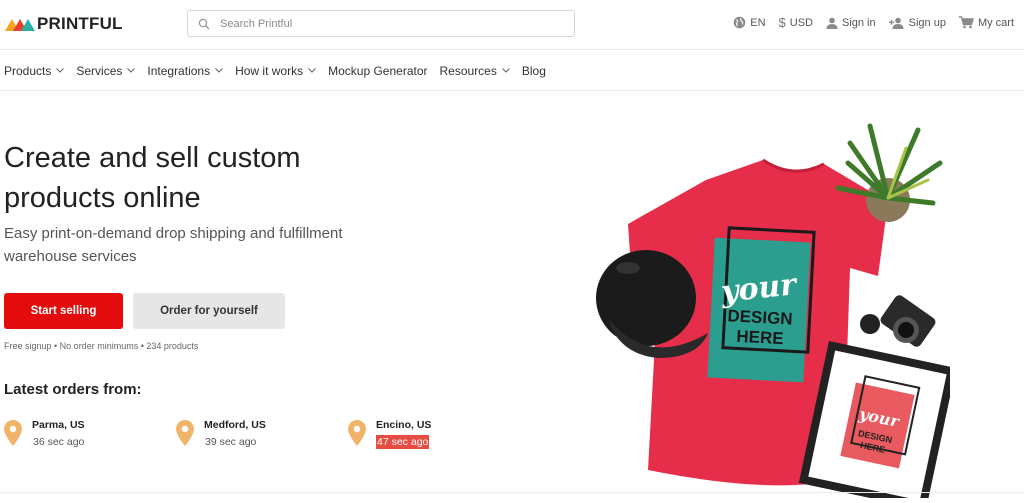 The image size is (1024, 503). What do you see at coordinates (70, 256) in the screenshot?
I see `hero-subtitle-line2: warehouse services` at bounding box center [70, 256].